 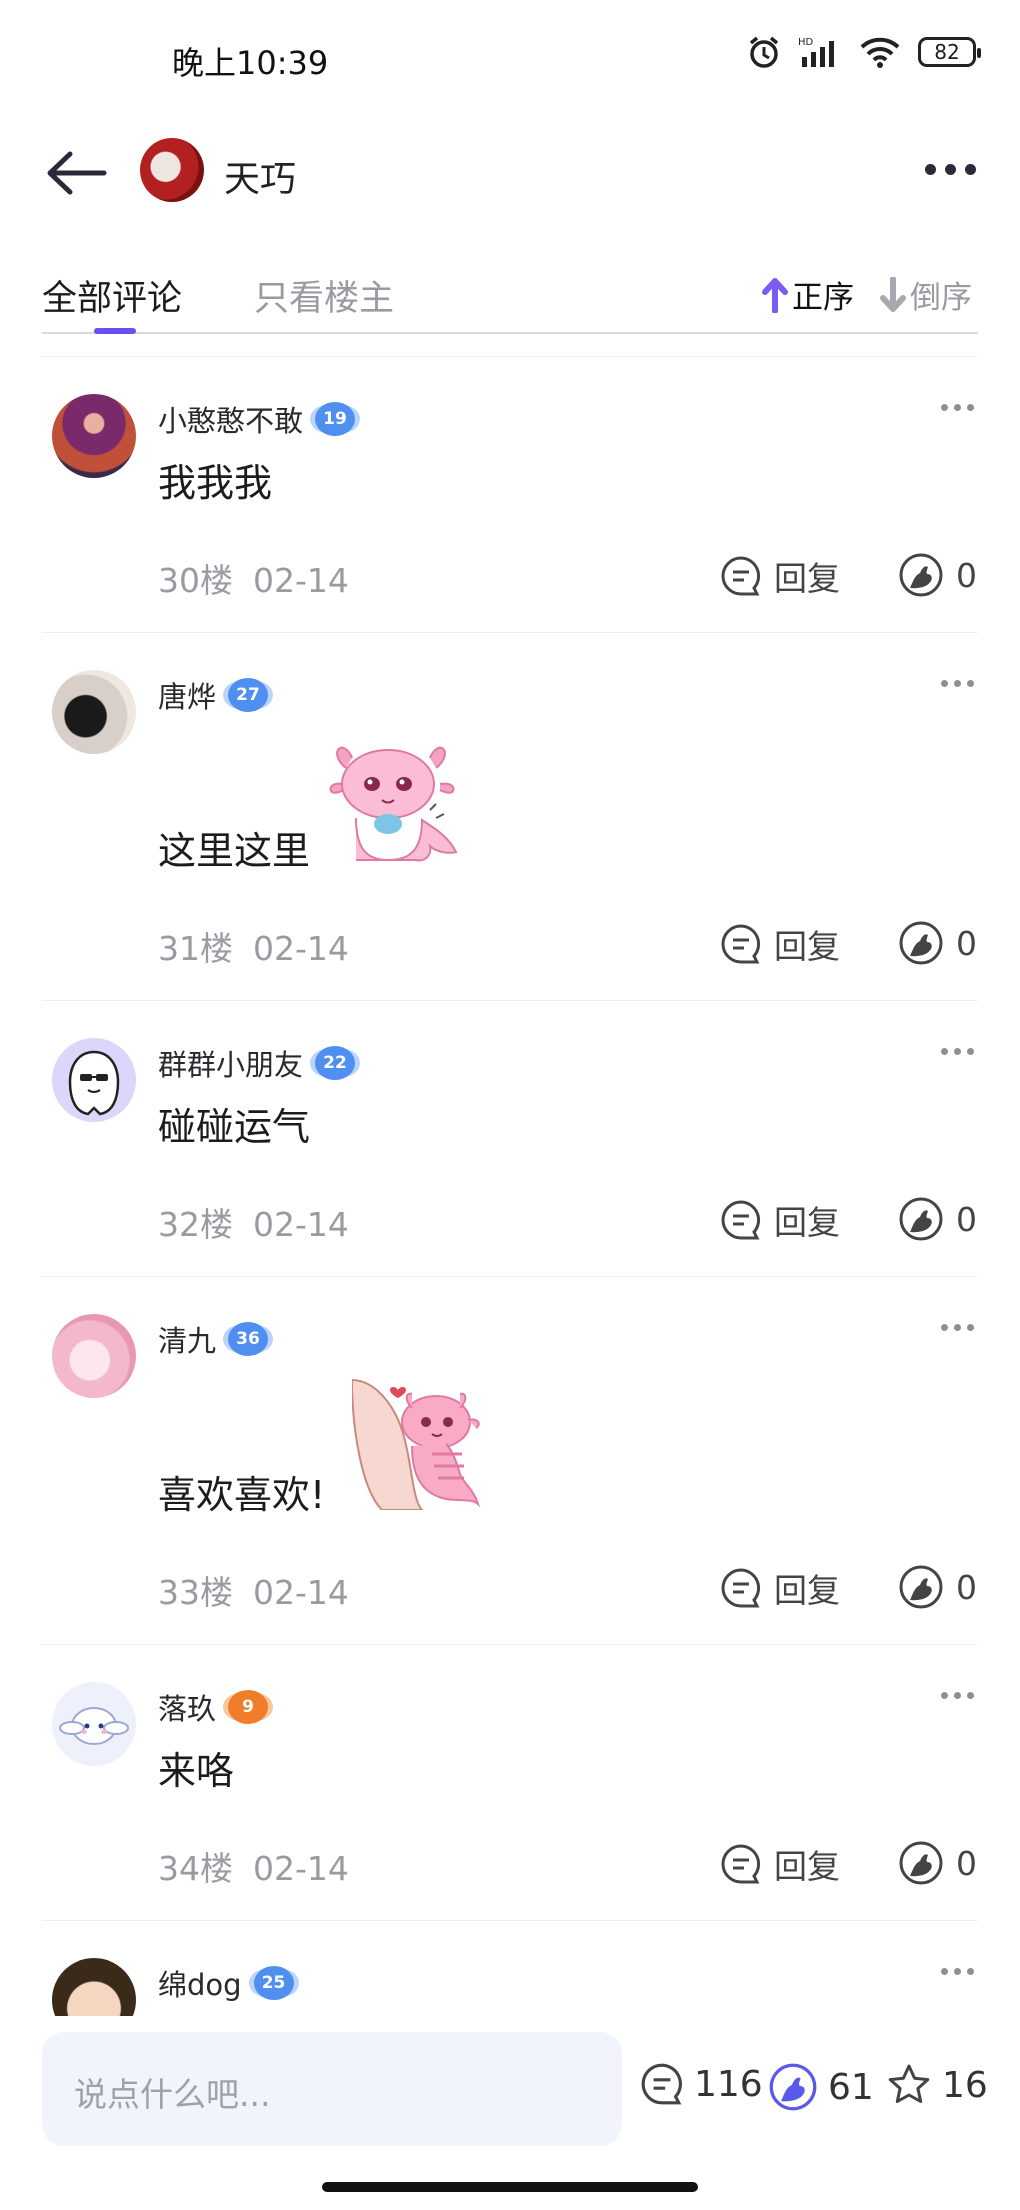 What do you see at coordinates (893, 294) in the screenshot?
I see `arrow-down-icon` at bounding box center [893, 294].